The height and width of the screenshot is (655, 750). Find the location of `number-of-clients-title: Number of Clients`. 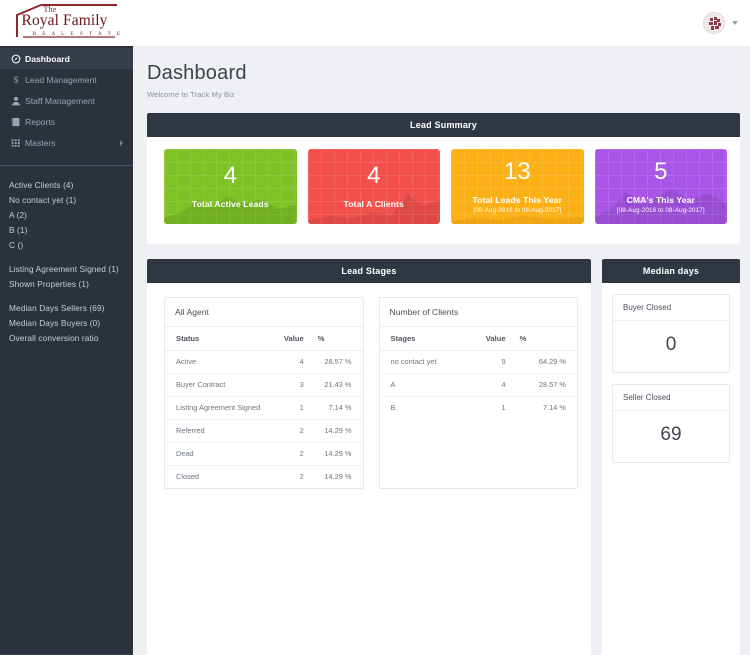

number-of-clients-title: Number of Clients is located at coordinates (478, 312).